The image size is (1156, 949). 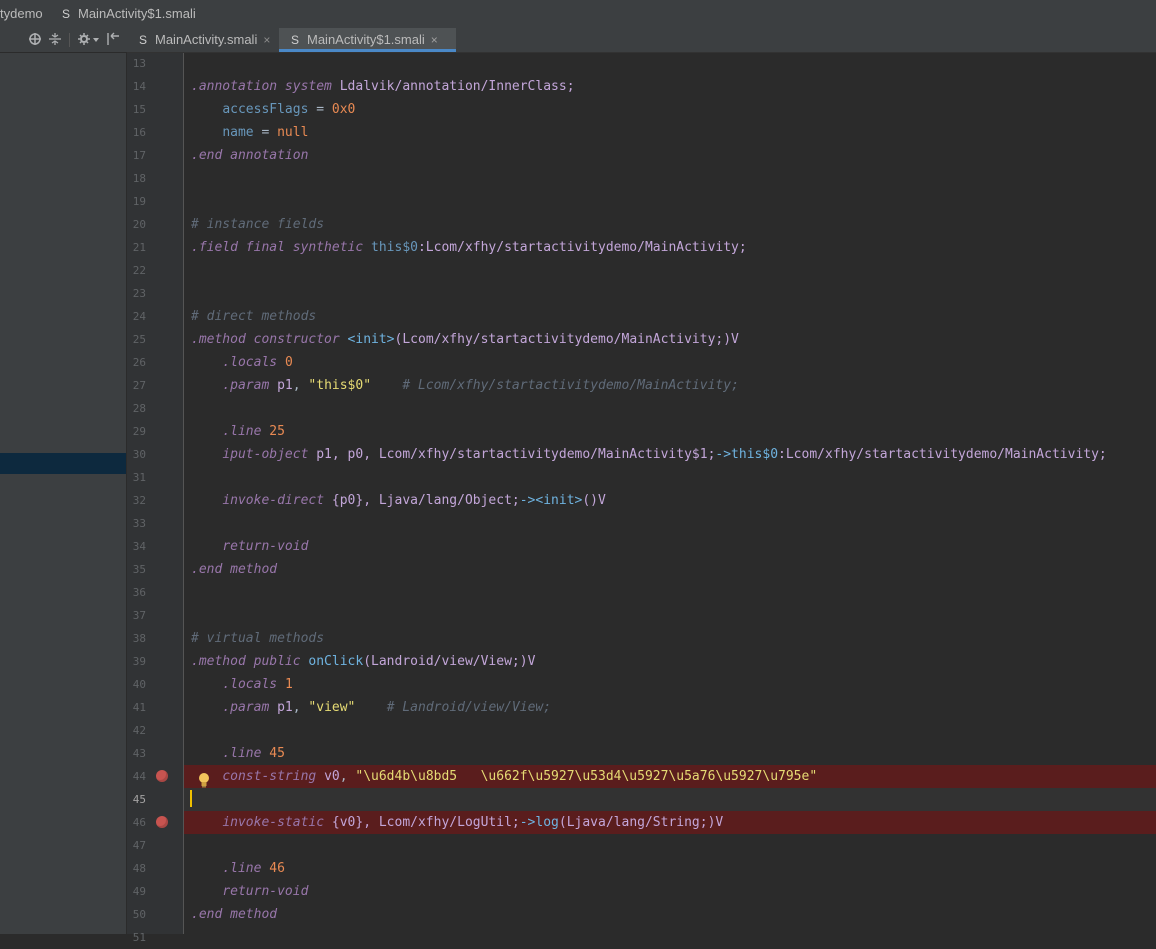 I want to click on line-number: 32, so click(x=139, y=500).